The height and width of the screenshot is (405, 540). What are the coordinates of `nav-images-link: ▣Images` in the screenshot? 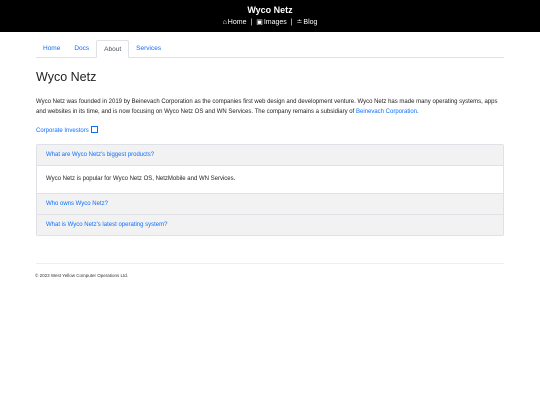 It's located at (271, 22).